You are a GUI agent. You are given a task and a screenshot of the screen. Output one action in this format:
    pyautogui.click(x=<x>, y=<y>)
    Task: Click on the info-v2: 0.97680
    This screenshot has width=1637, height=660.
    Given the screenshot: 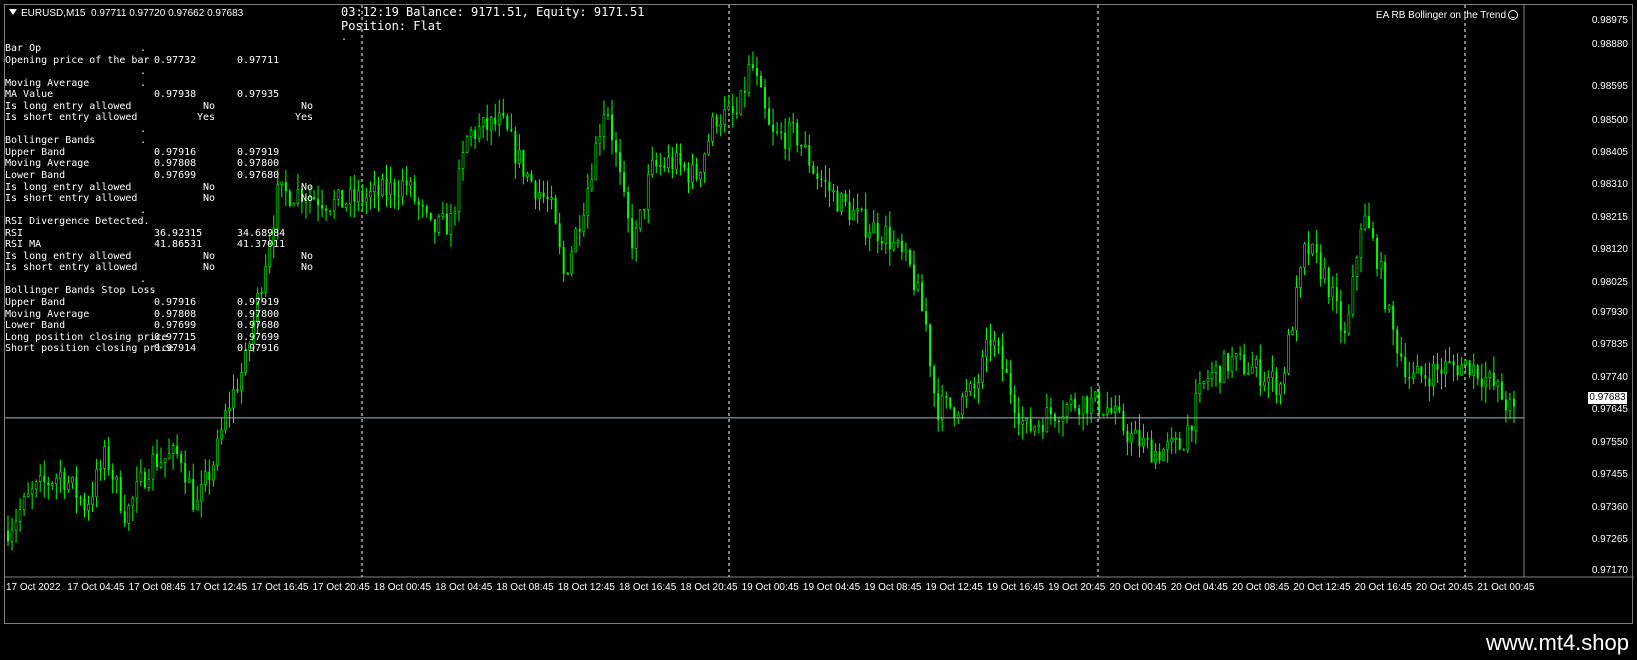 What is the action you would take?
    pyautogui.click(x=258, y=176)
    